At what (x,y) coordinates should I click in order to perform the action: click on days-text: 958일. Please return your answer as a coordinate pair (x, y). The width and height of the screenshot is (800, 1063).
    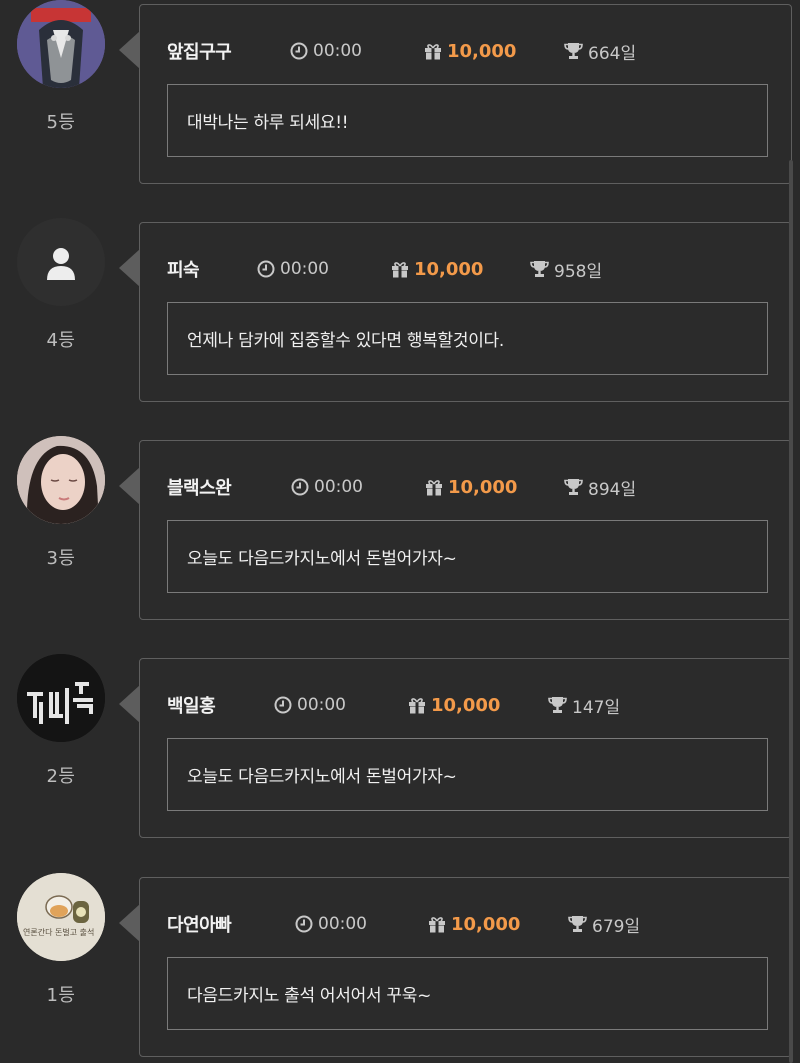
    Looking at the image, I should click on (578, 271).